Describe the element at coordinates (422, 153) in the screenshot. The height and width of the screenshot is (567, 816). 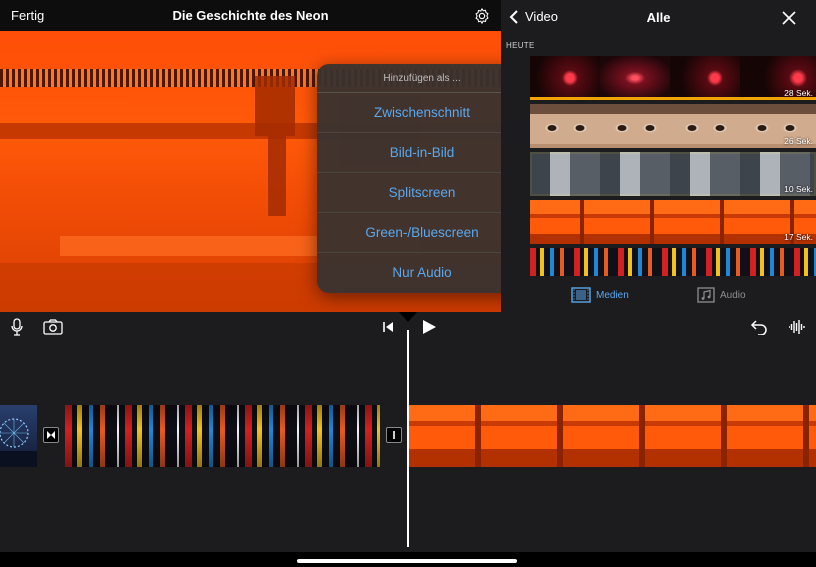
I see `add-as-picture-in-picture-option: Bild-in-Bild` at that location.